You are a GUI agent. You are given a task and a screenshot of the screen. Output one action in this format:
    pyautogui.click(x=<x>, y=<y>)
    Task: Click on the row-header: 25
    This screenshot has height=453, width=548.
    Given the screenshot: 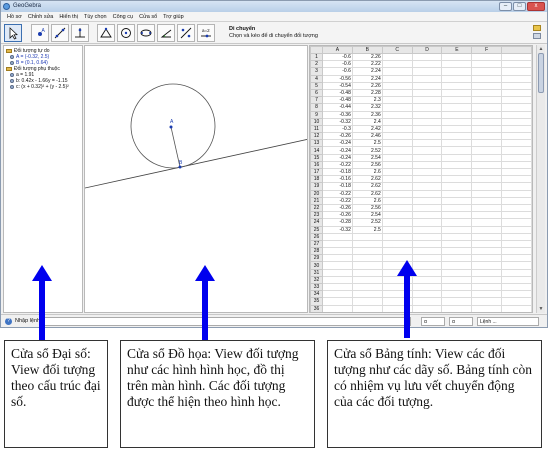 What is the action you would take?
    pyautogui.click(x=316, y=229)
    